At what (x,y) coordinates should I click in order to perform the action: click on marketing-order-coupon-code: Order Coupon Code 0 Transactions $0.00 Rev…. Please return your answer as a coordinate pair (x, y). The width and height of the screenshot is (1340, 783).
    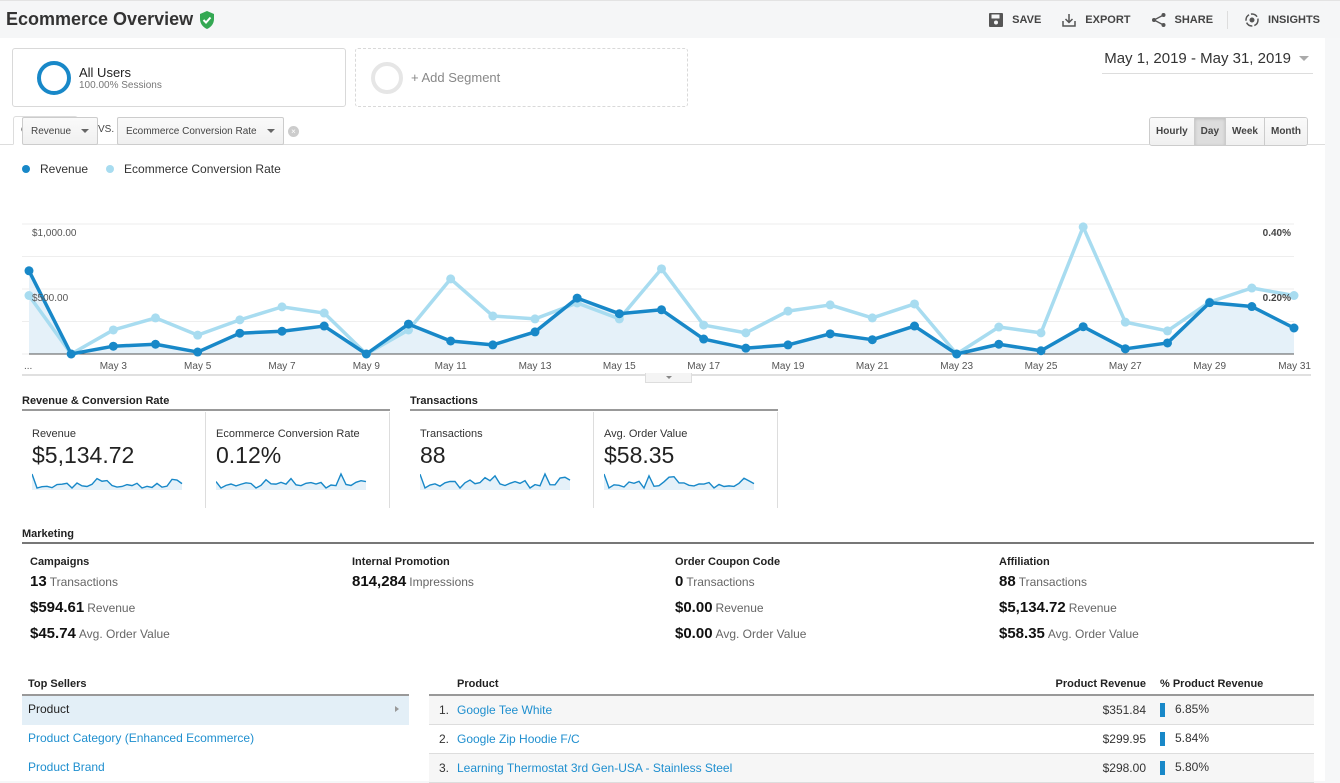
    Looking at the image, I should click on (835, 603).